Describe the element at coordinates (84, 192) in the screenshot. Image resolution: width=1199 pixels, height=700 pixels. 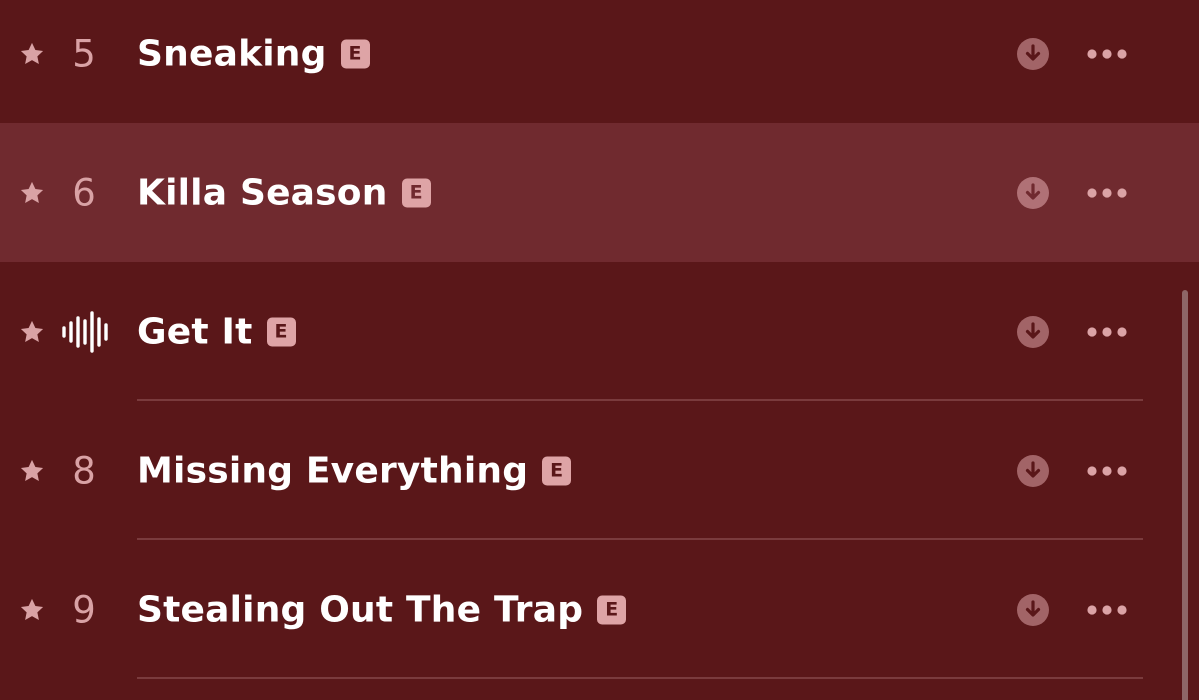
I see `track-number: 6` at that location.